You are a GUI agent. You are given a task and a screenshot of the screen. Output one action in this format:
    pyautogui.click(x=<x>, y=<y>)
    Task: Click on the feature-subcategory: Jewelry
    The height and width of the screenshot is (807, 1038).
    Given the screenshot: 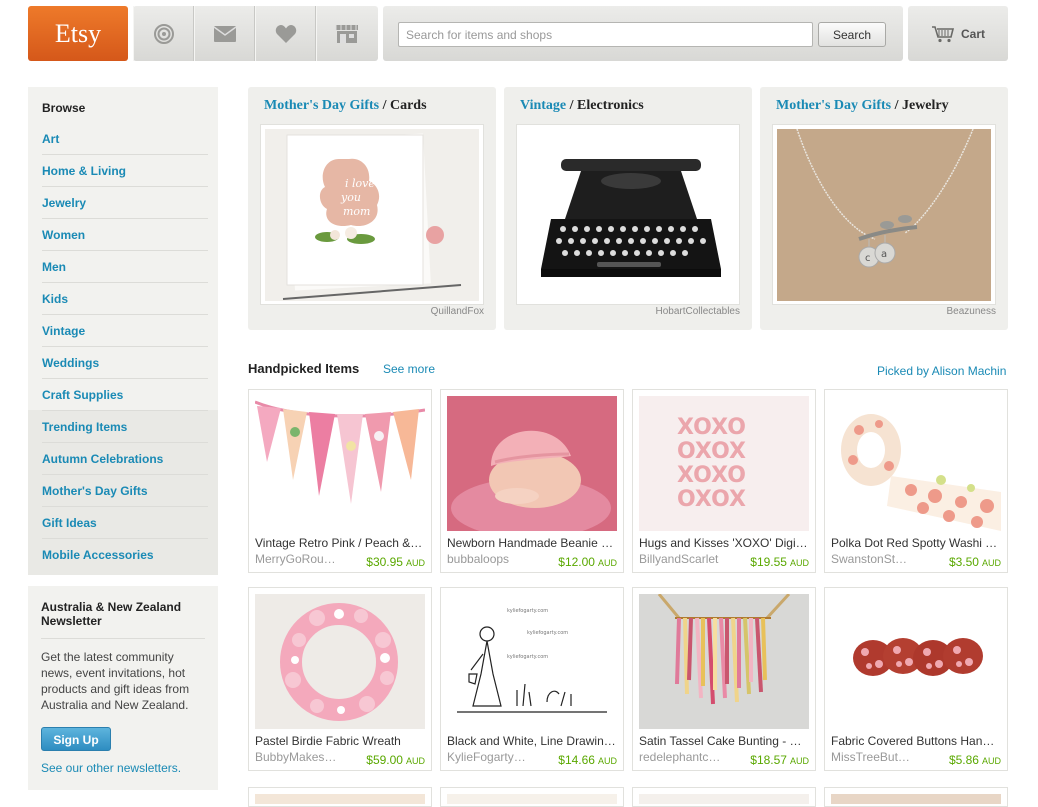 What is the action you would take?
    pyautogui.click(x=925, y=105)
    